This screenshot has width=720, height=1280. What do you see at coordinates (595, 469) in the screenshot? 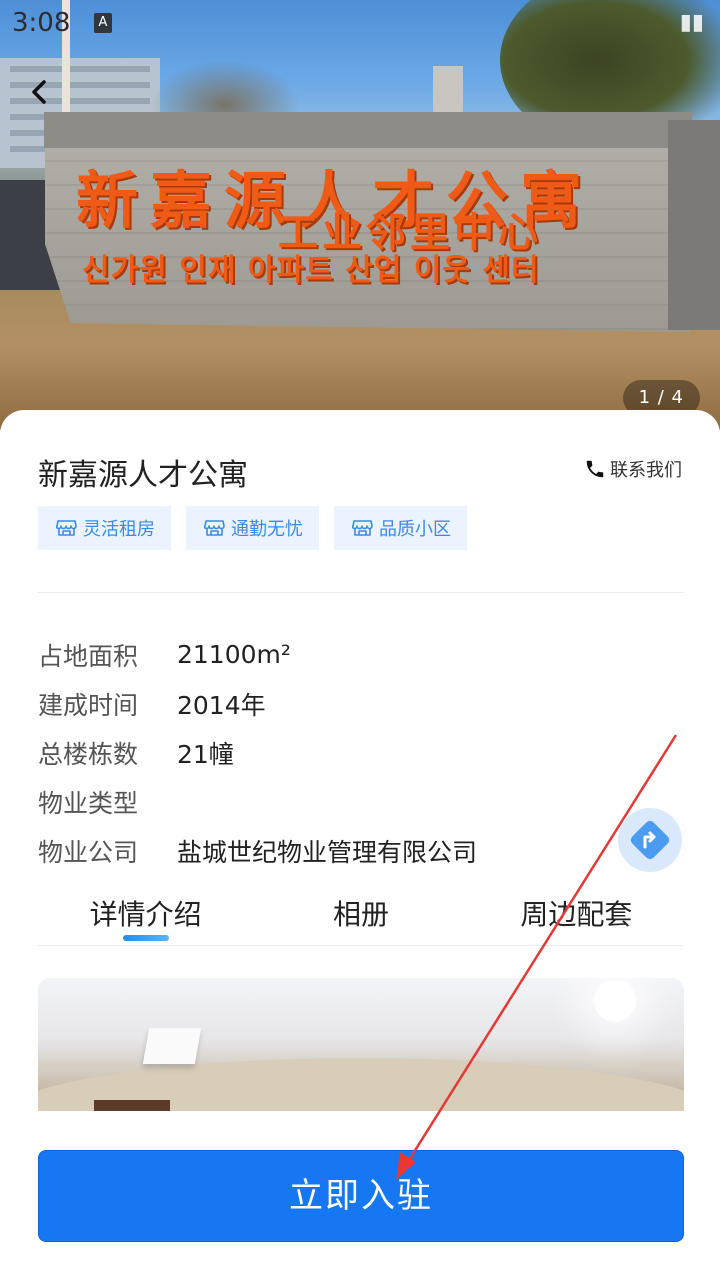
I see `phone-icon` at bounding box center [595, 469].